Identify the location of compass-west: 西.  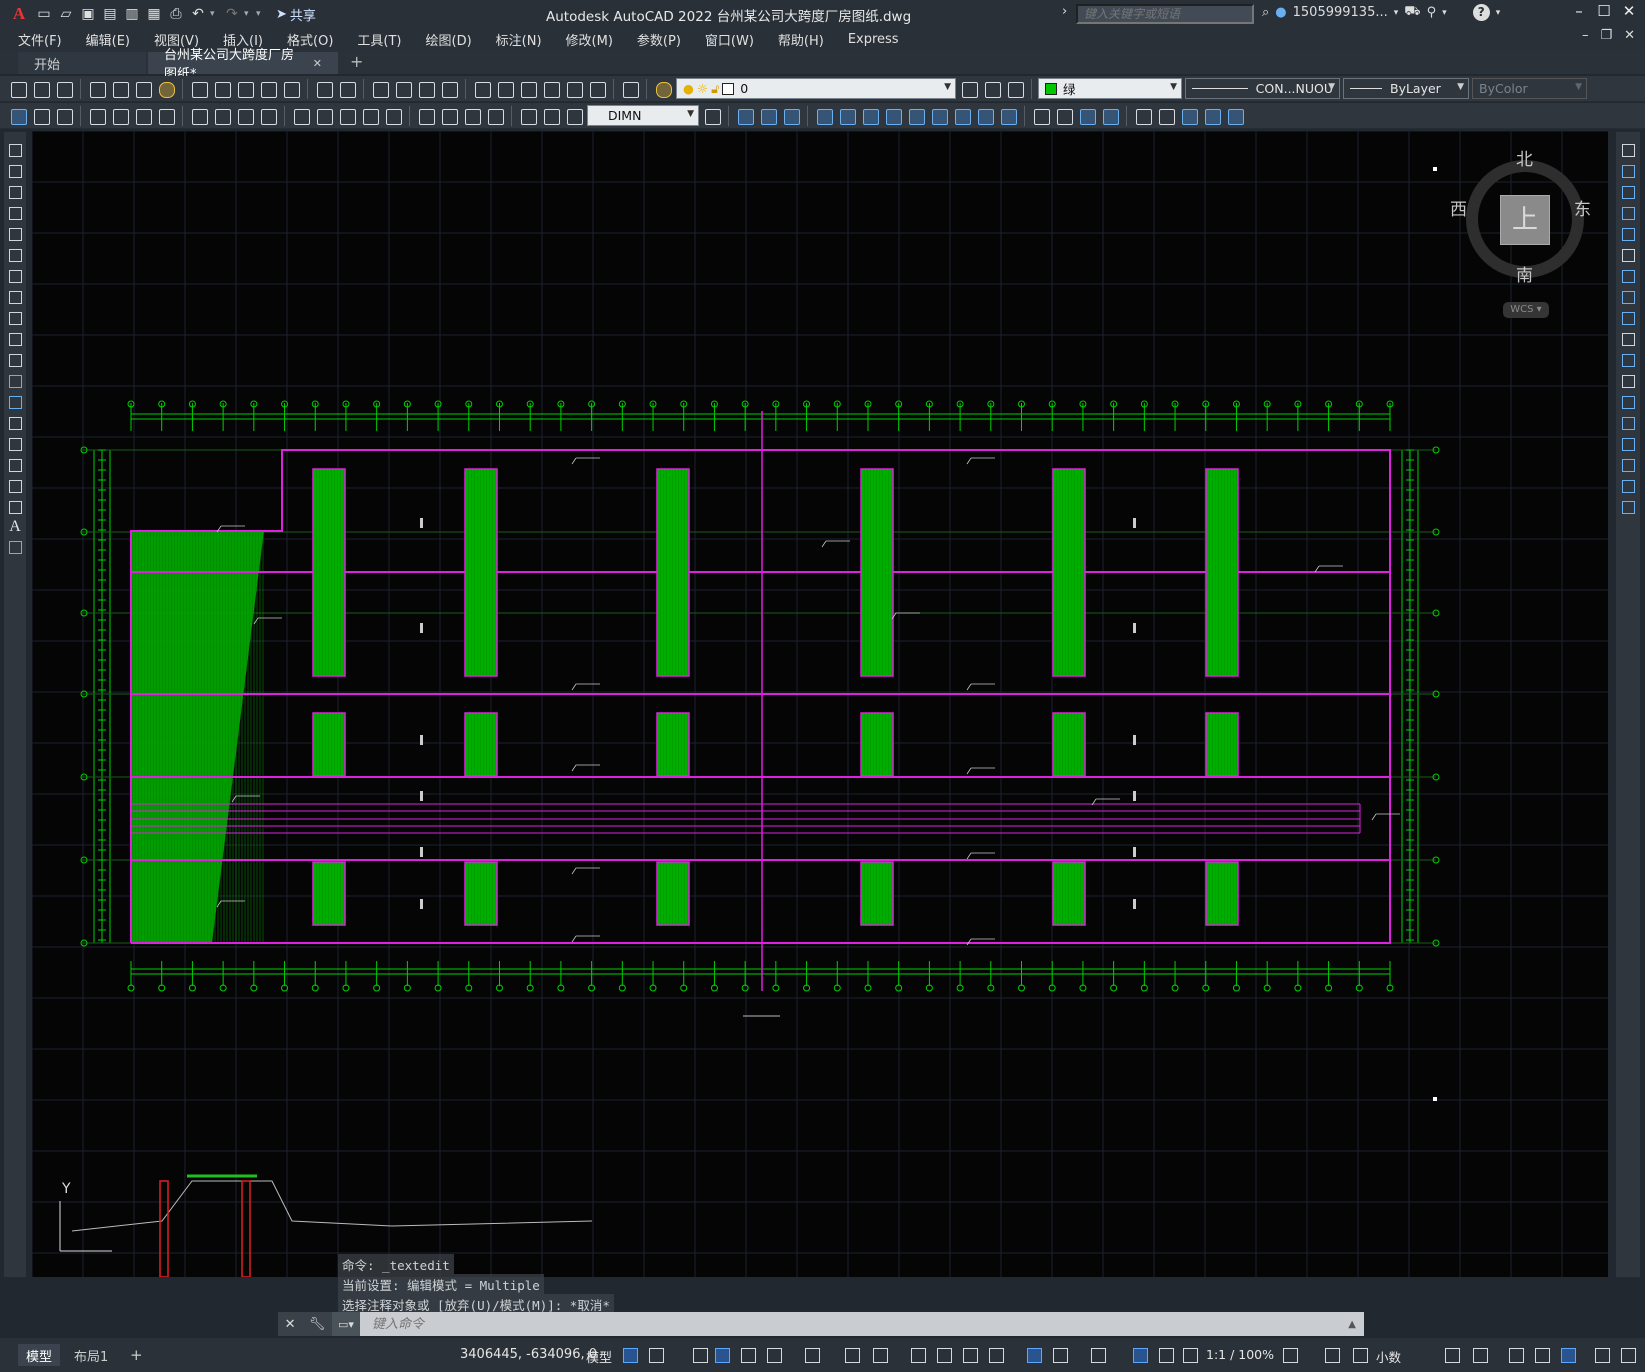
(1458, 207).